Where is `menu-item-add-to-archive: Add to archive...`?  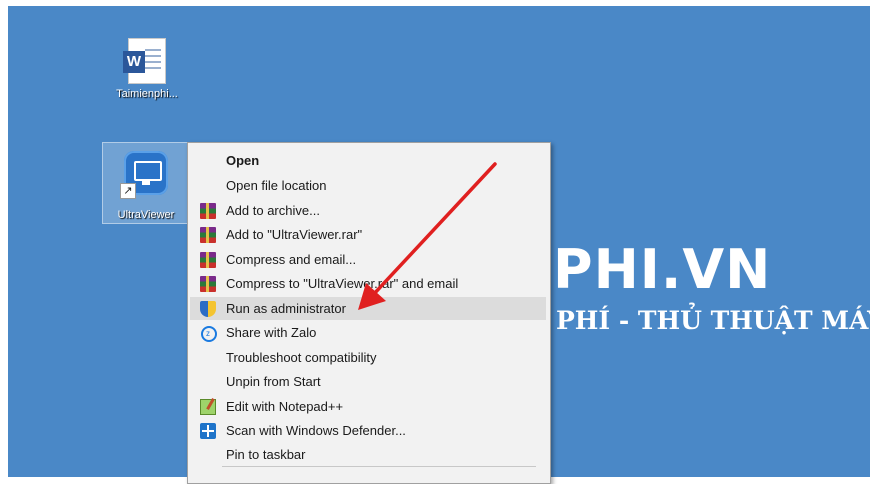
menu-item-add-to-archive: Add to archive... is located at coordinates (368, 210).